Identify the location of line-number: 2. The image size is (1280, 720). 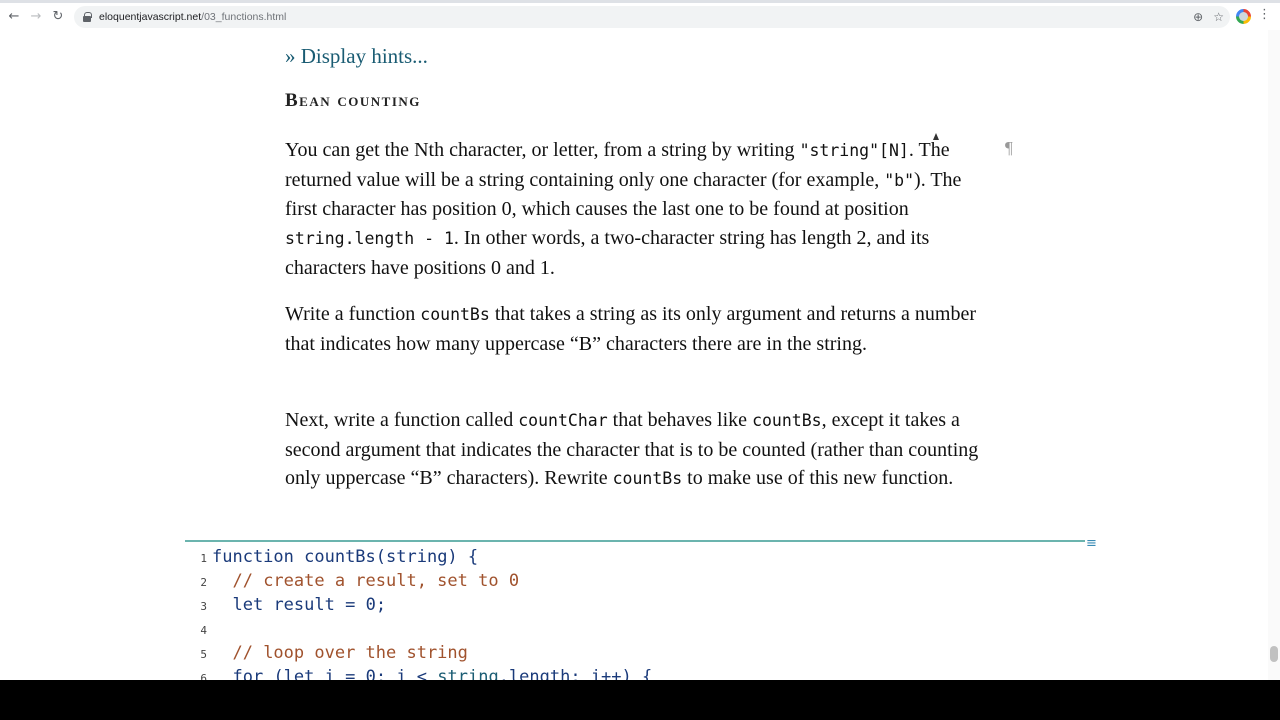
(203, 582).